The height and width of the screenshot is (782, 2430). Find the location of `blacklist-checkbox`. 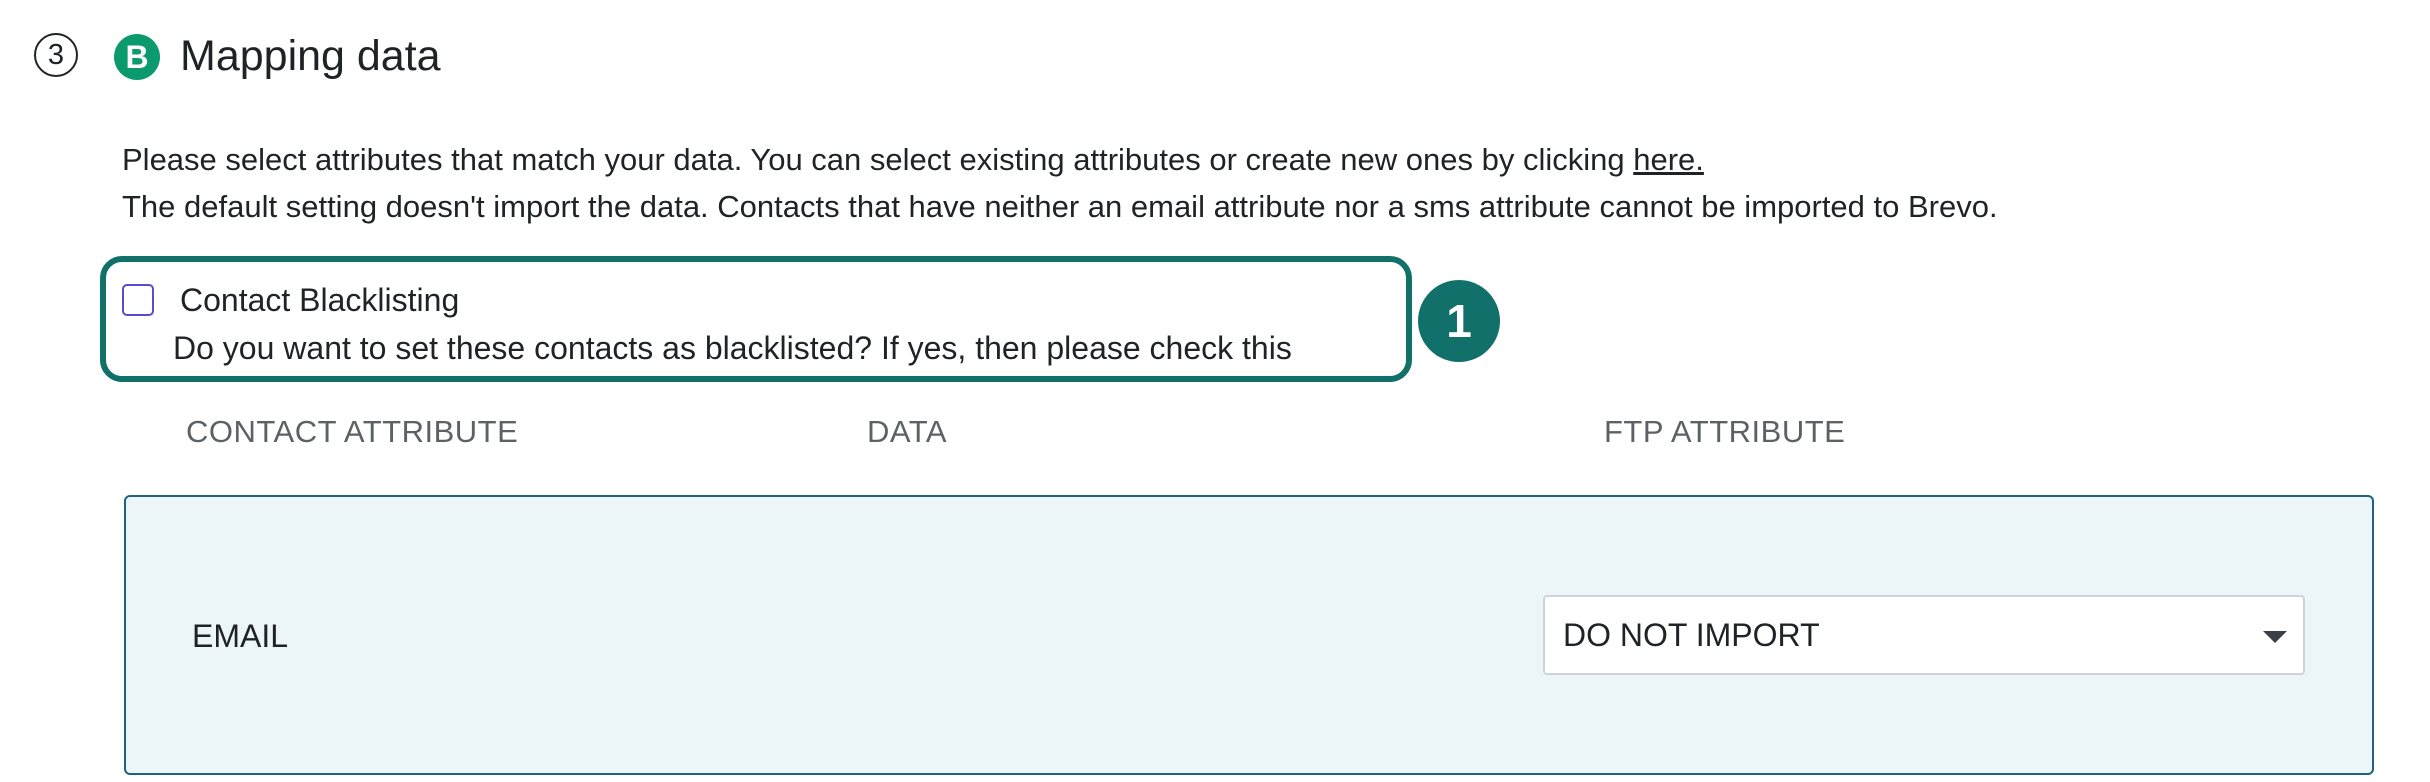

blacklist-checkbox is located at coordinates (138, 300).